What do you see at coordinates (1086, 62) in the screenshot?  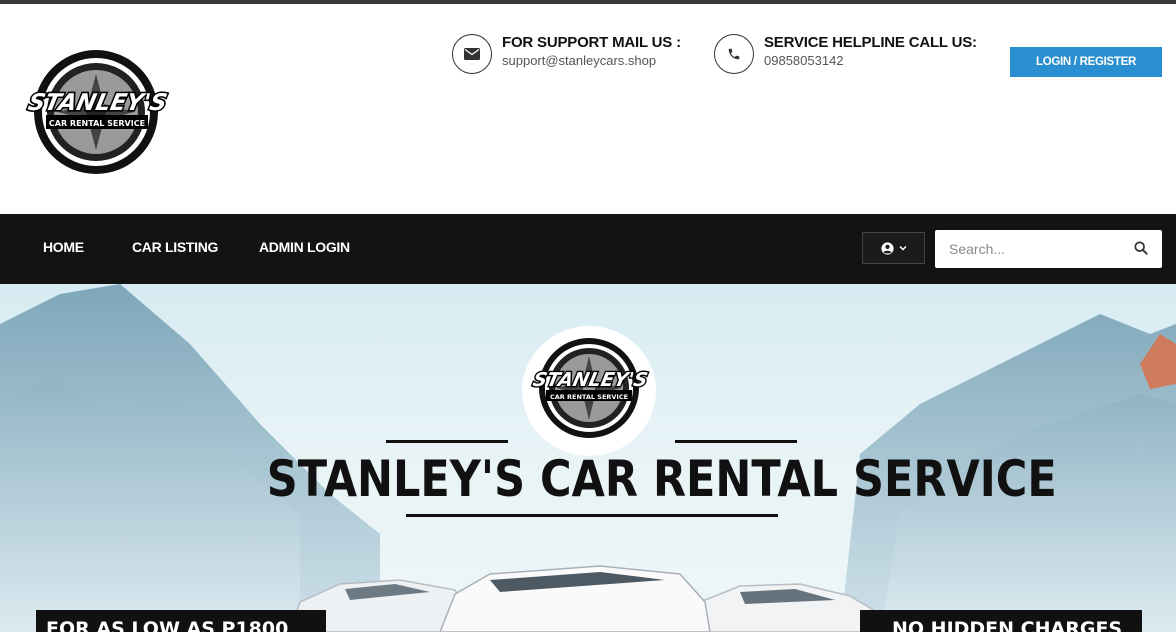 I see `login-register-button: LOGIN / REGISTER` at bounding box center [1086, 62].